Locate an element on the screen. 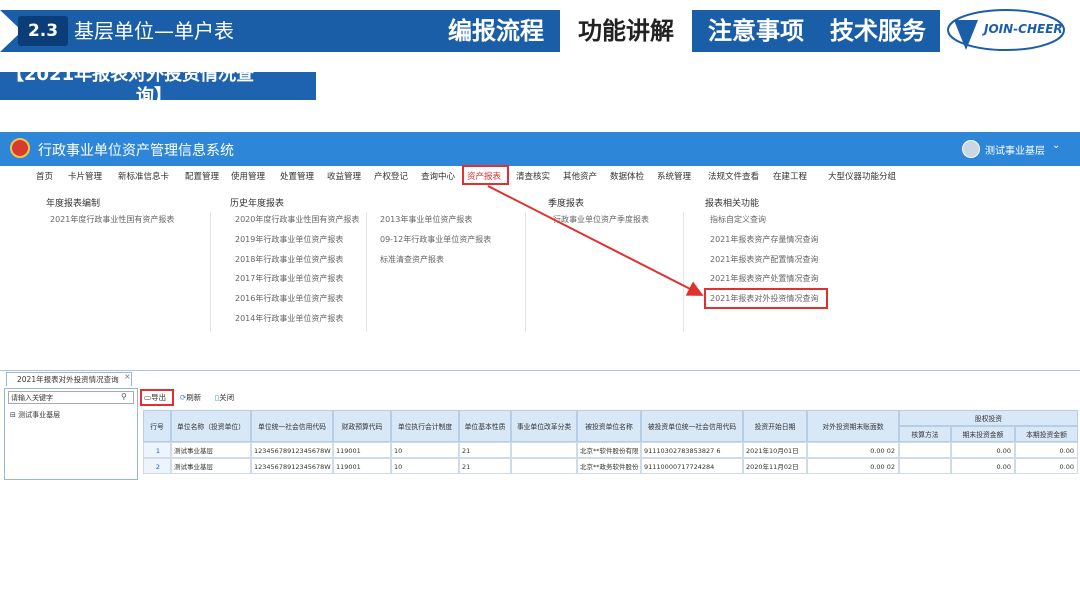 Image resolution: width=1080 pixels, height=608 pixels. close-button: ▯关闭 is located at coordinates (224, 397).